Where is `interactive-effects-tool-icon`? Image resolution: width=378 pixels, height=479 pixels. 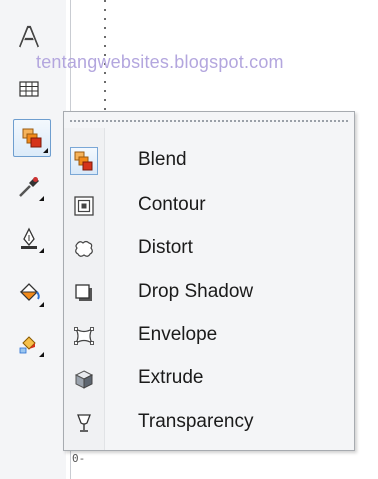 interactive-effects-tool-icon is located at coordinates (32, 138).